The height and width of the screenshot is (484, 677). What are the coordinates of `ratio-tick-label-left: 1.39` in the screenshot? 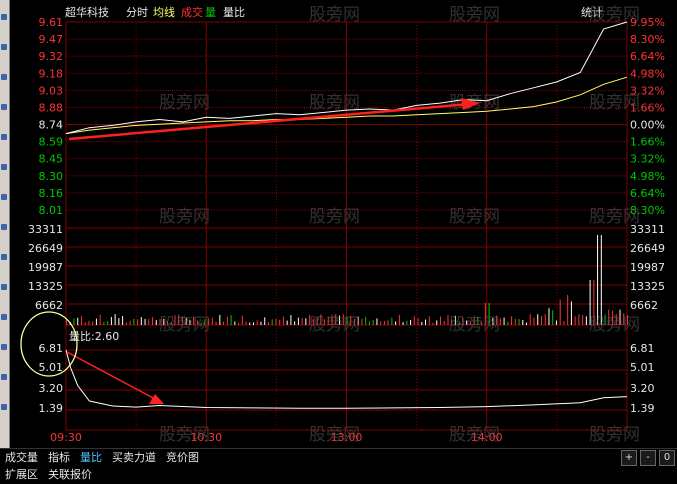 It's located at (51, 408).